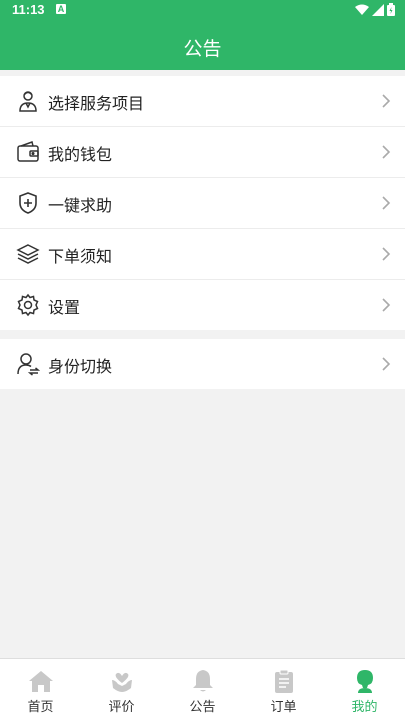 Image resolution: width=405 pixels, height=721 pixels. I want to click on user-switch-icon, so click(28, 364).